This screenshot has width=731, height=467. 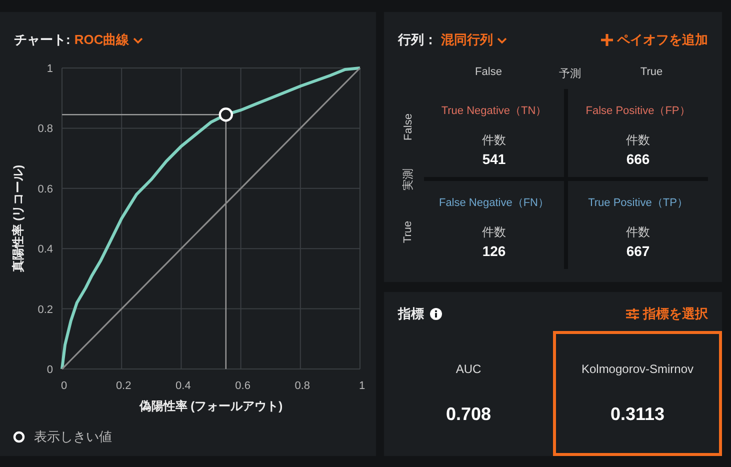 What do you see at coordinates (667, 314) in the screenshot?
I see `select-metrics-button: 指標を選択` at bounding box center [667, 314].